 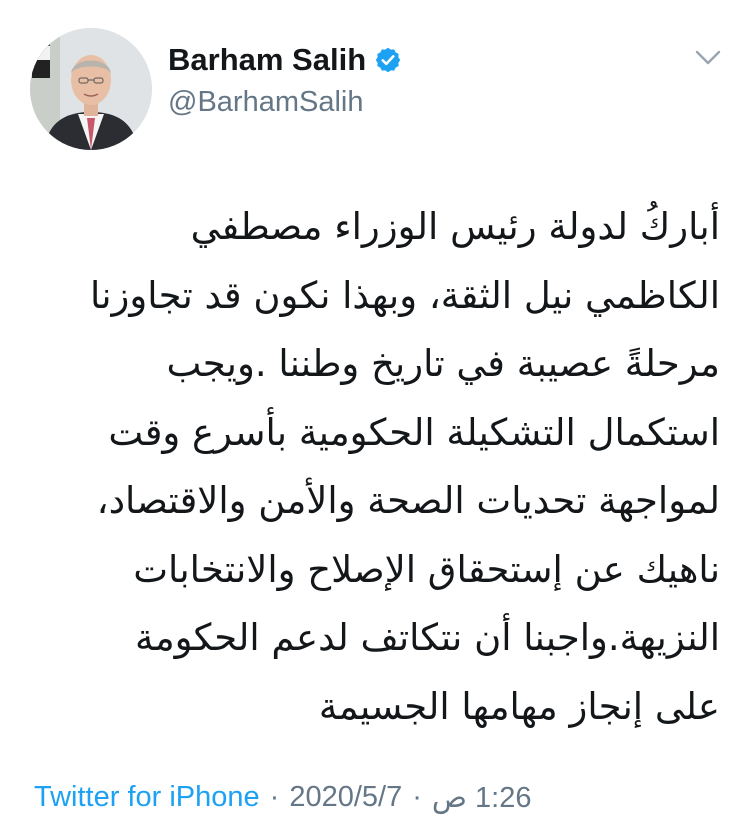 I want to click on tweet-text-line: أباركُ لدولة رئيس الوزراء مصطفي, so click(x=455, y=226).